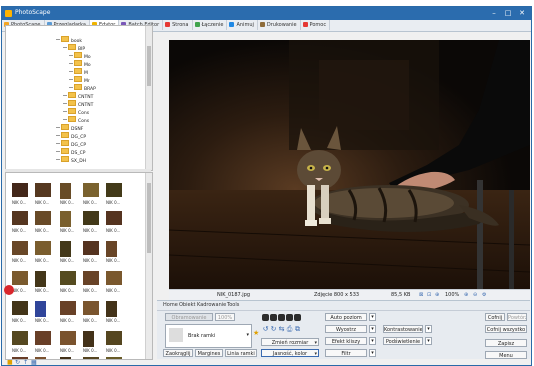 The height and width of the screenshot is (366, 534). Describe the element at coordinates (225, 317) in the screenshot. I see `frame-percent: 100%` at that location.